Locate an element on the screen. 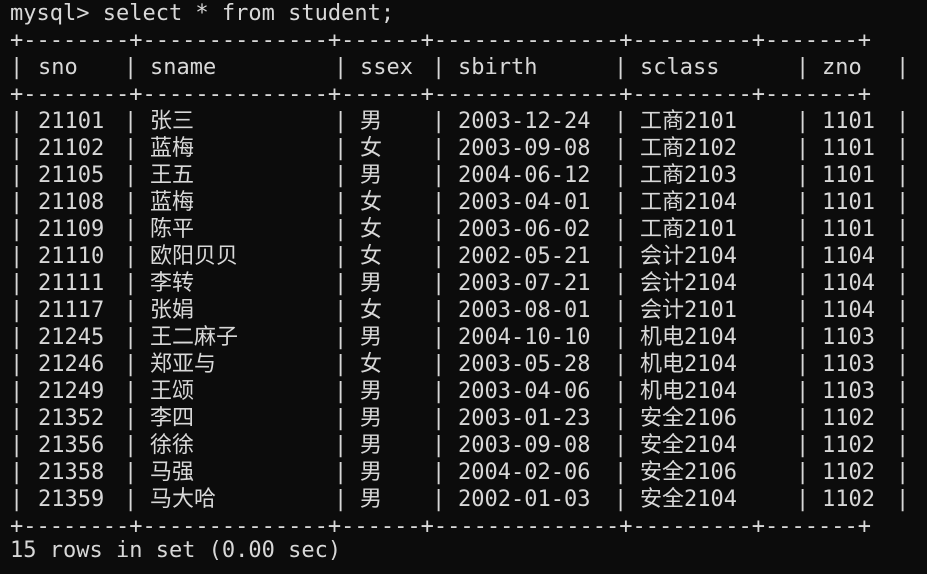 The width and height of the screenshot is (927, 574). table-cell-sname: 徐徐 is located at coordinates (172, 445).